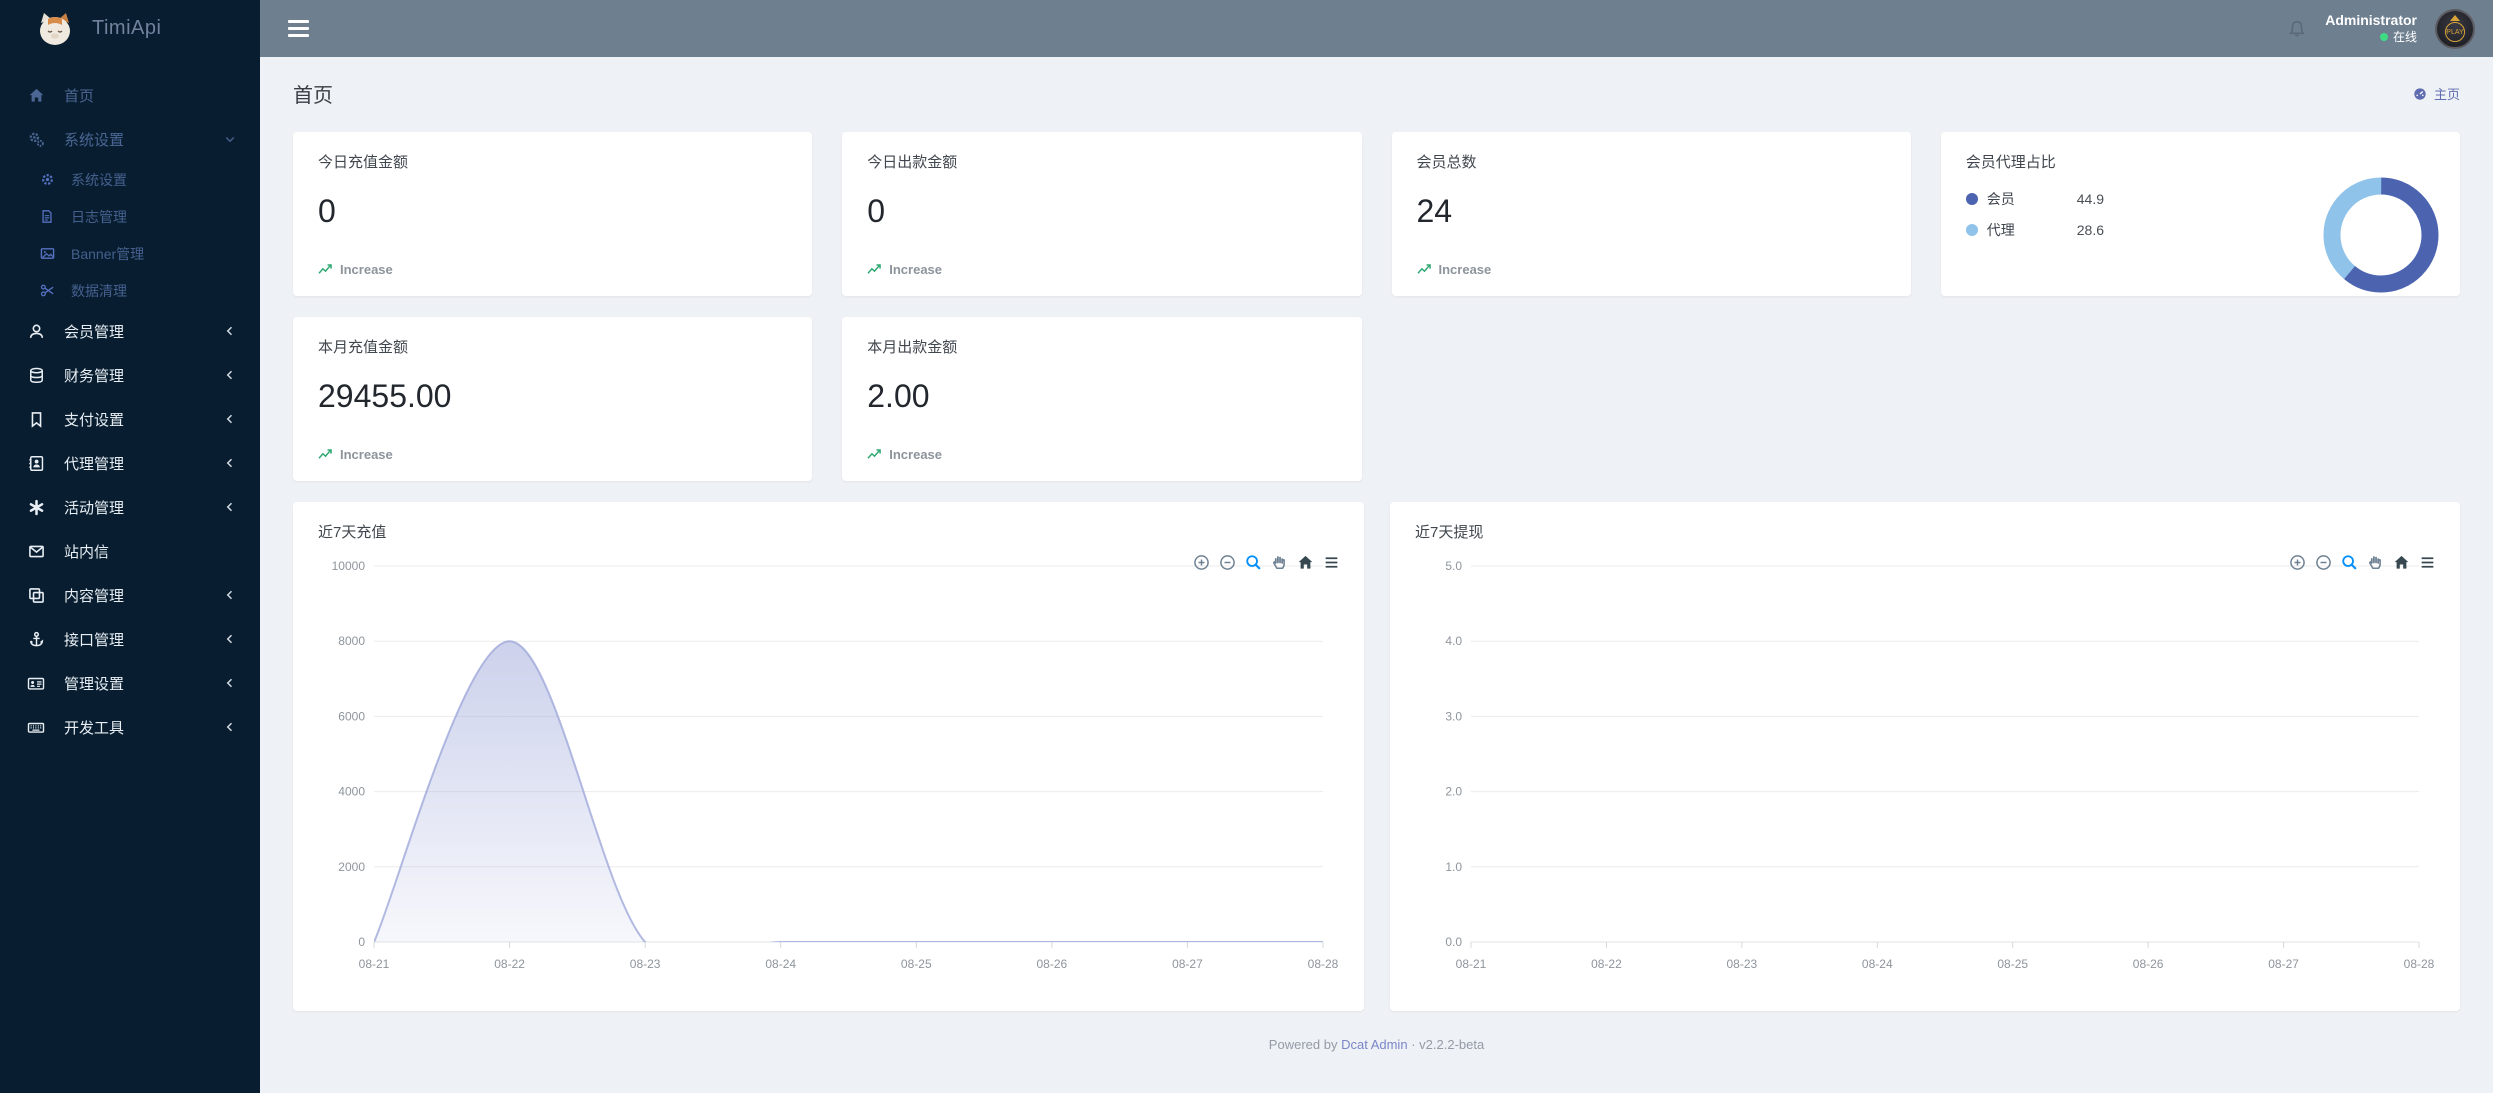 This screenshot has height=1093, width=2493. Describe the element at coordinates (55, 29) in the screenshot. I see `brand-cat-logo` at that location.